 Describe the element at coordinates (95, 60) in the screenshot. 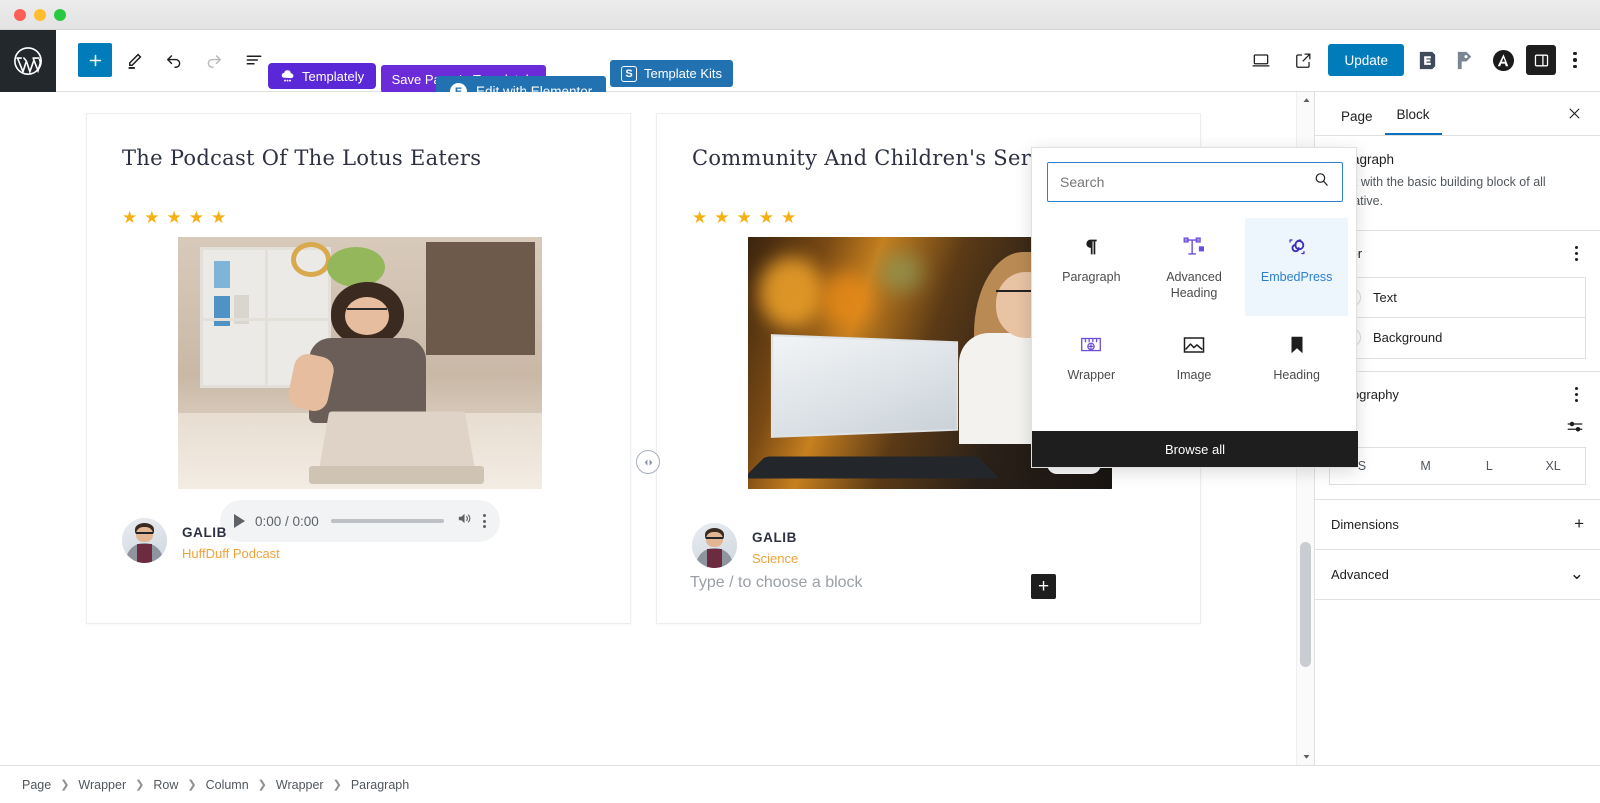

I see `block-inserter-toggle-button` at that location.